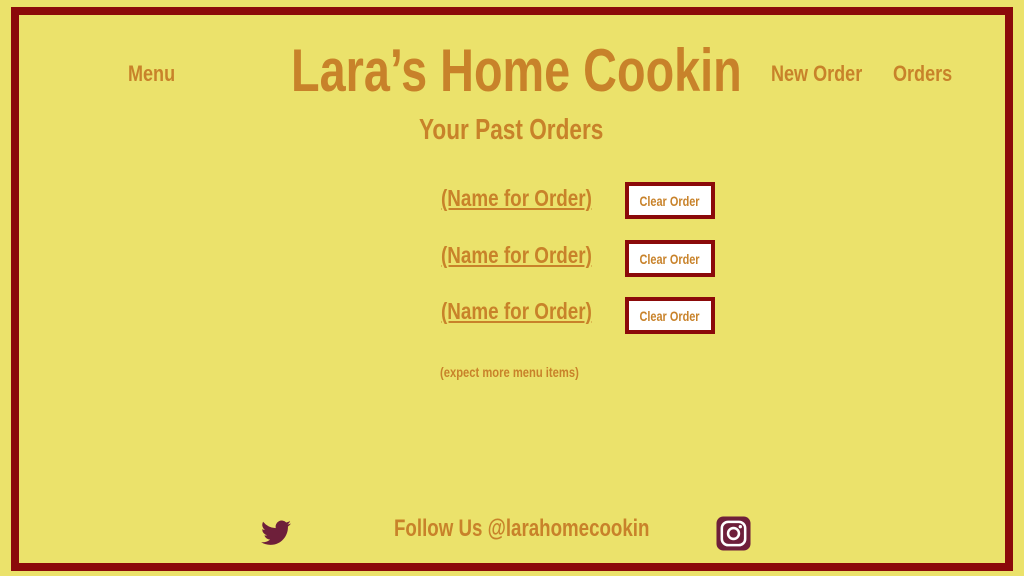 Image resolution: width=1024 pixels, height=576 pixels. Describe the element at coordinates (922, 74) in the screenshot. I see `nav-orders-link: Orders` at that location.